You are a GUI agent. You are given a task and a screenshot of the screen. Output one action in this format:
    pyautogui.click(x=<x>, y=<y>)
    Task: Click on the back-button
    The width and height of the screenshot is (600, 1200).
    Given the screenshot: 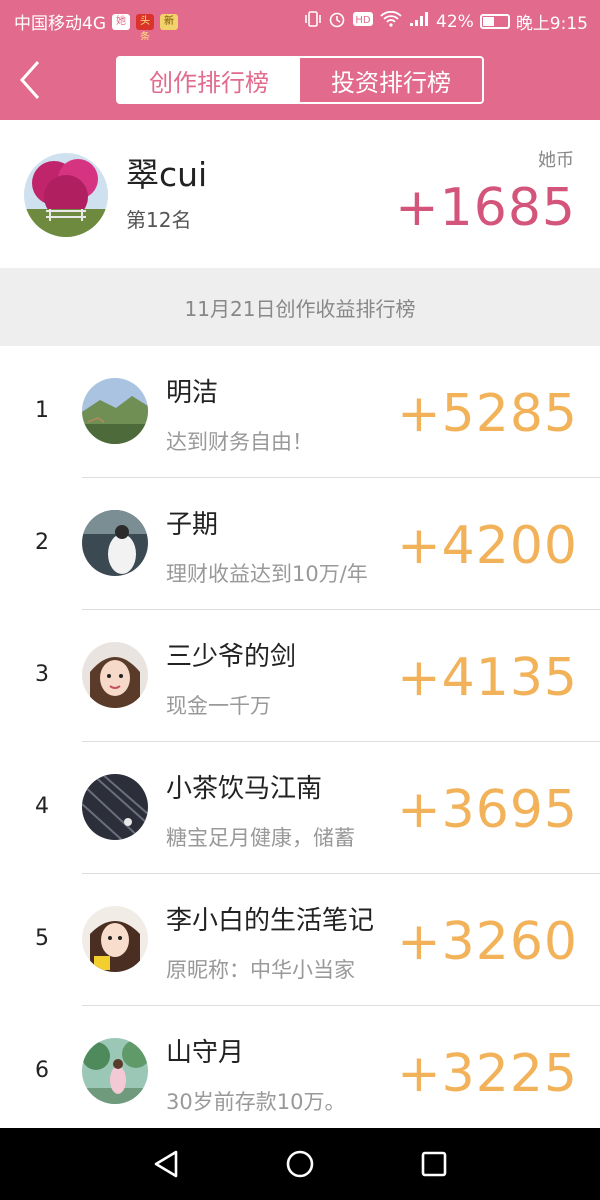 What is the action you would take?
    pyautogui.click(x=32, y=80)
    